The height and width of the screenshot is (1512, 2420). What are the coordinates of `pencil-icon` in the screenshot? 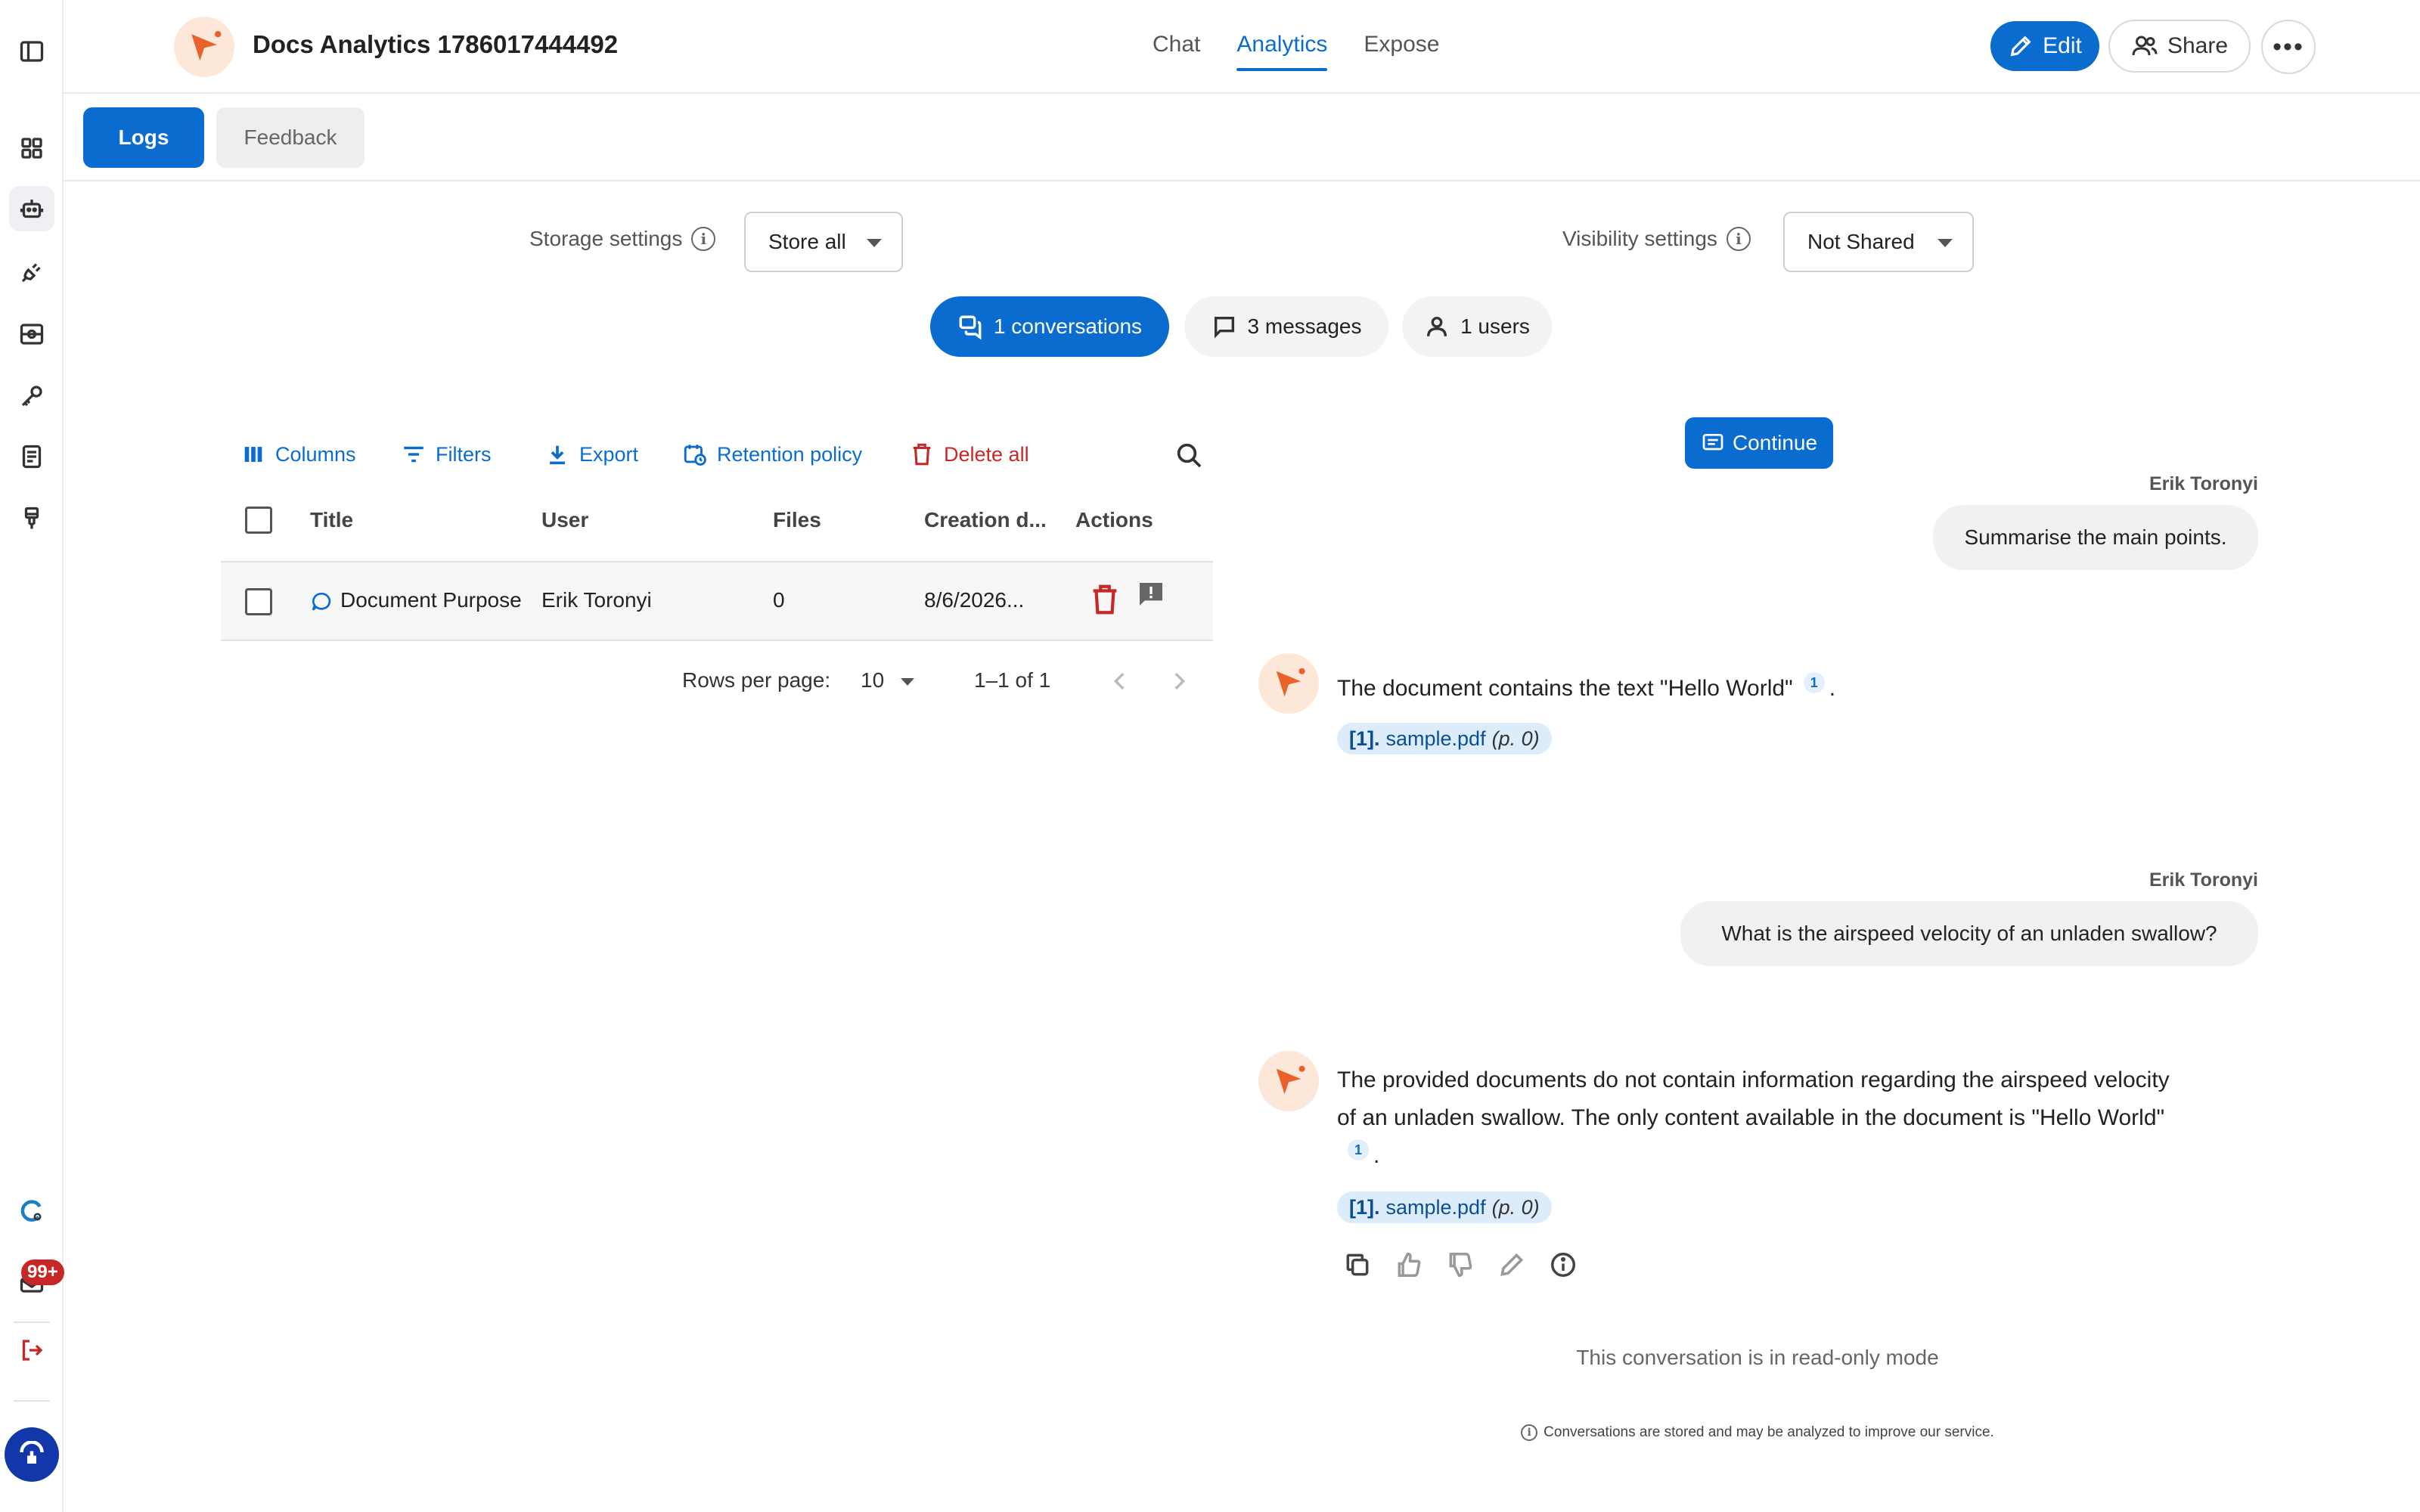 It's located at (2020, 46).